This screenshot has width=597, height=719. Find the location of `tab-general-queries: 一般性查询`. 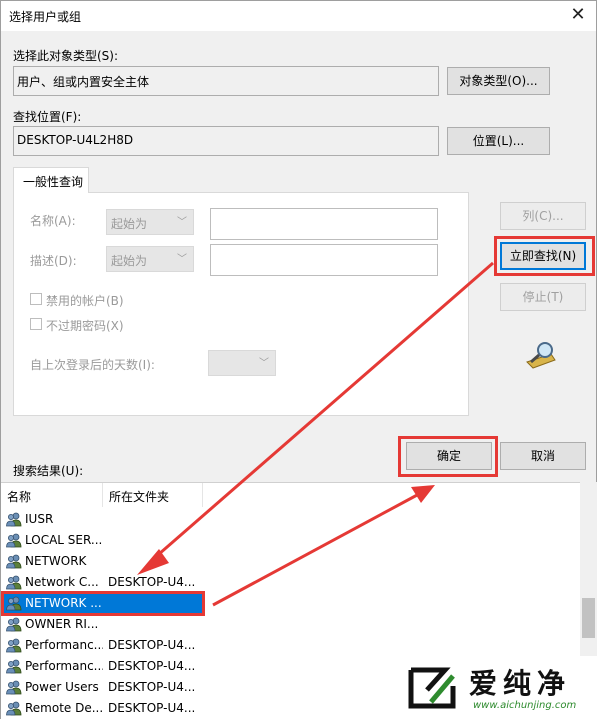

tab-general-queries: 一般性查询 is located at coordinates (51, 180).